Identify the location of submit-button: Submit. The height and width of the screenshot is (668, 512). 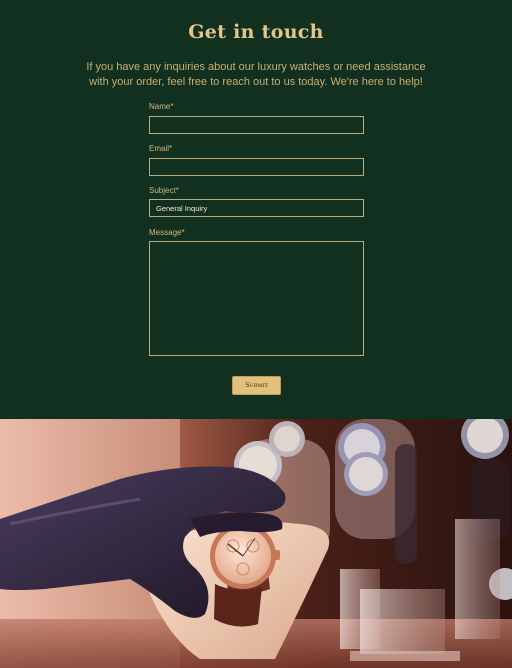
(256, 385).